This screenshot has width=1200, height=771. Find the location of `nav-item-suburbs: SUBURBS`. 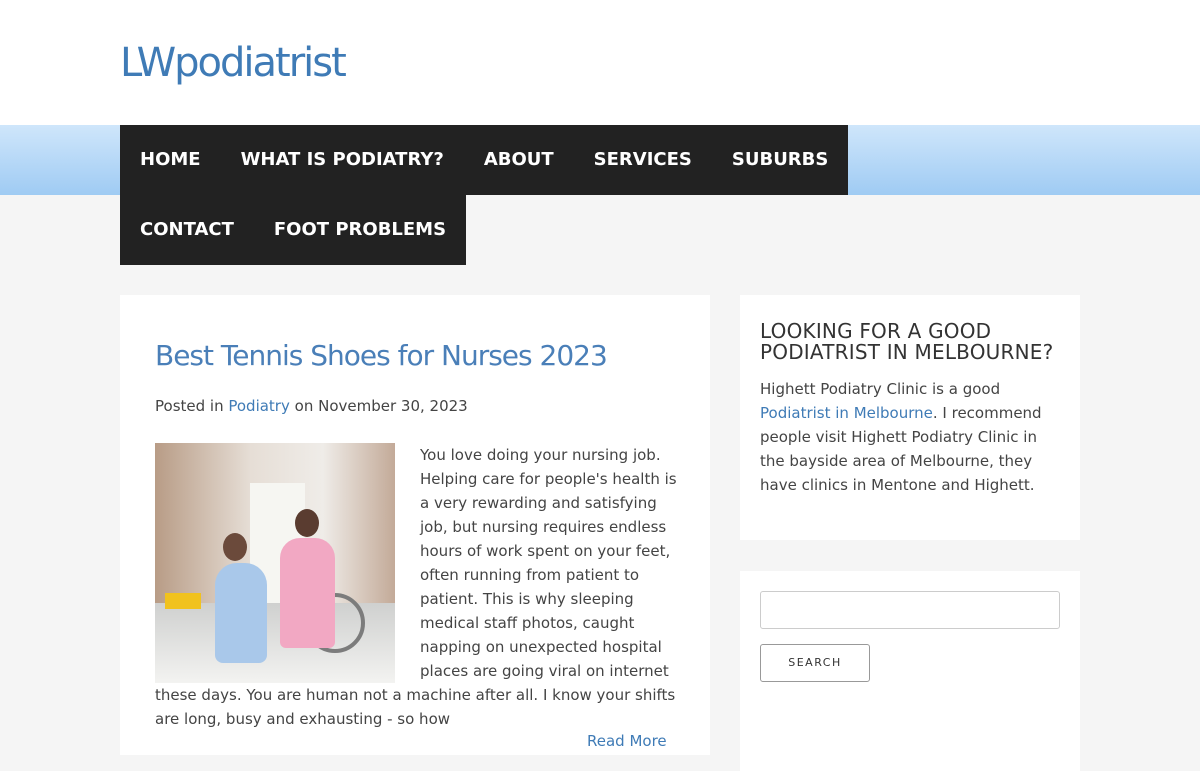

nav-item-suburbs: SUBURBS is located at coordinates (780, 160).